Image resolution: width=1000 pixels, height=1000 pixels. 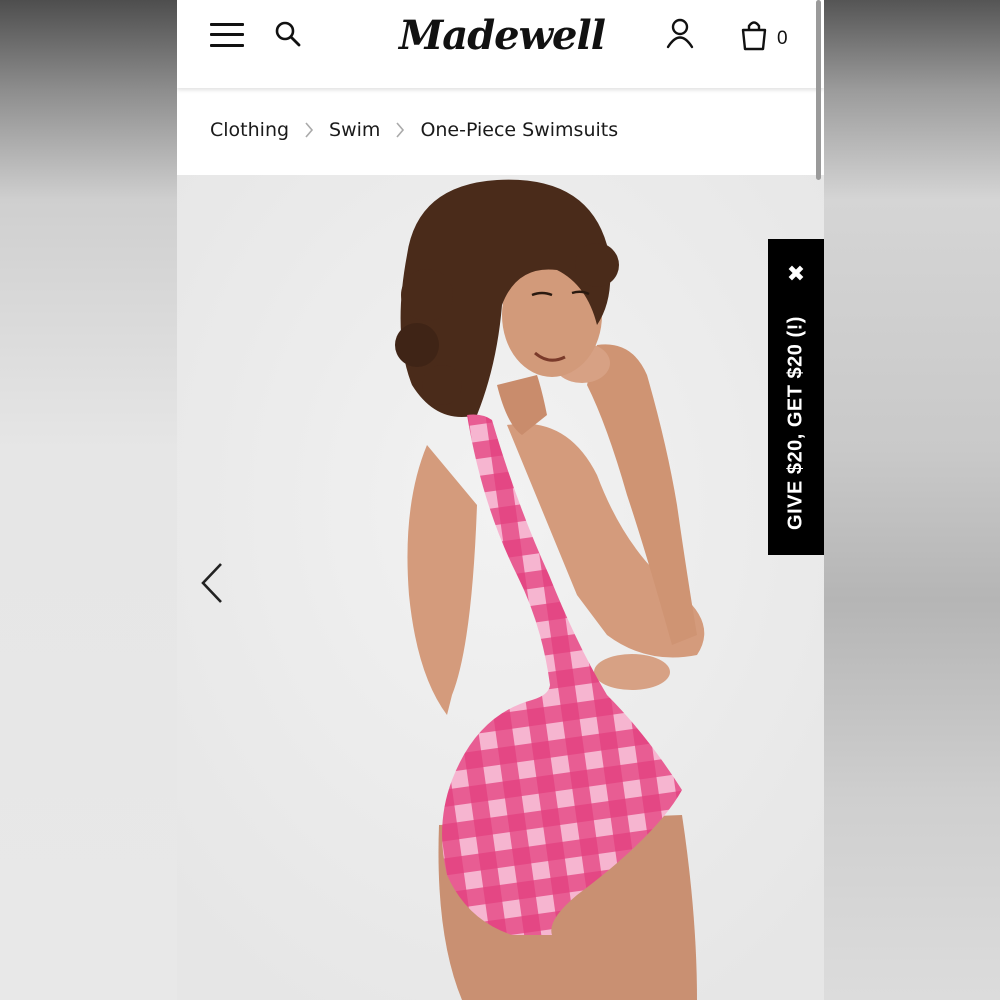 I want to click on breadcrumb-item-clothing: Clothing, so click(x=249, y=130).